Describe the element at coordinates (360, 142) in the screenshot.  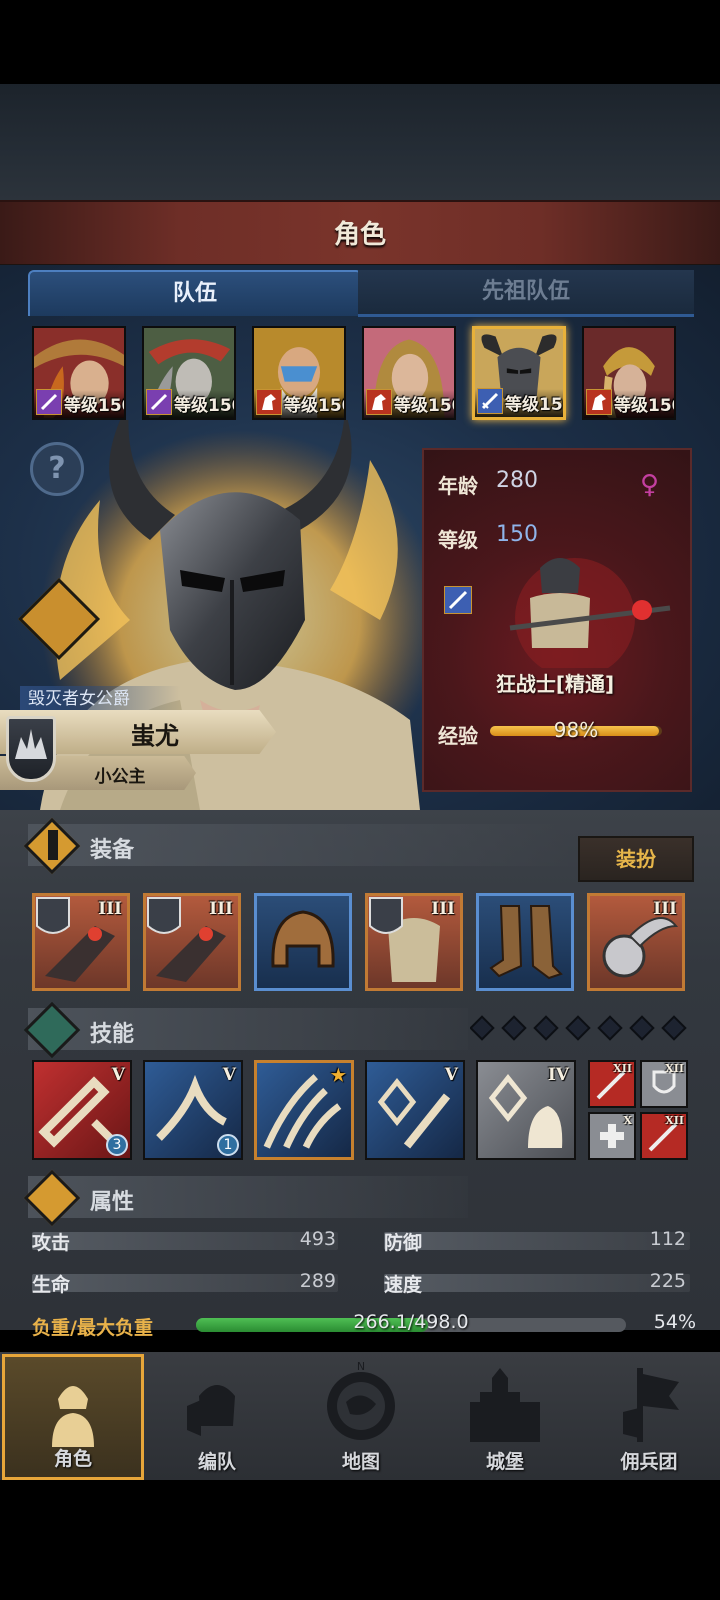
I see `top-background` at that location.